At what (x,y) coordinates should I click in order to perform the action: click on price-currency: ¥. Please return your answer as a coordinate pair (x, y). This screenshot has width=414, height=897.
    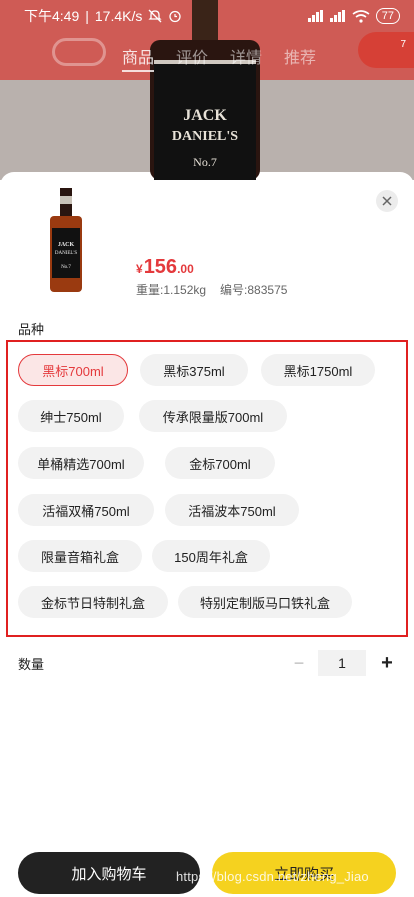
    Looking at the image, I should click on (139, 269).